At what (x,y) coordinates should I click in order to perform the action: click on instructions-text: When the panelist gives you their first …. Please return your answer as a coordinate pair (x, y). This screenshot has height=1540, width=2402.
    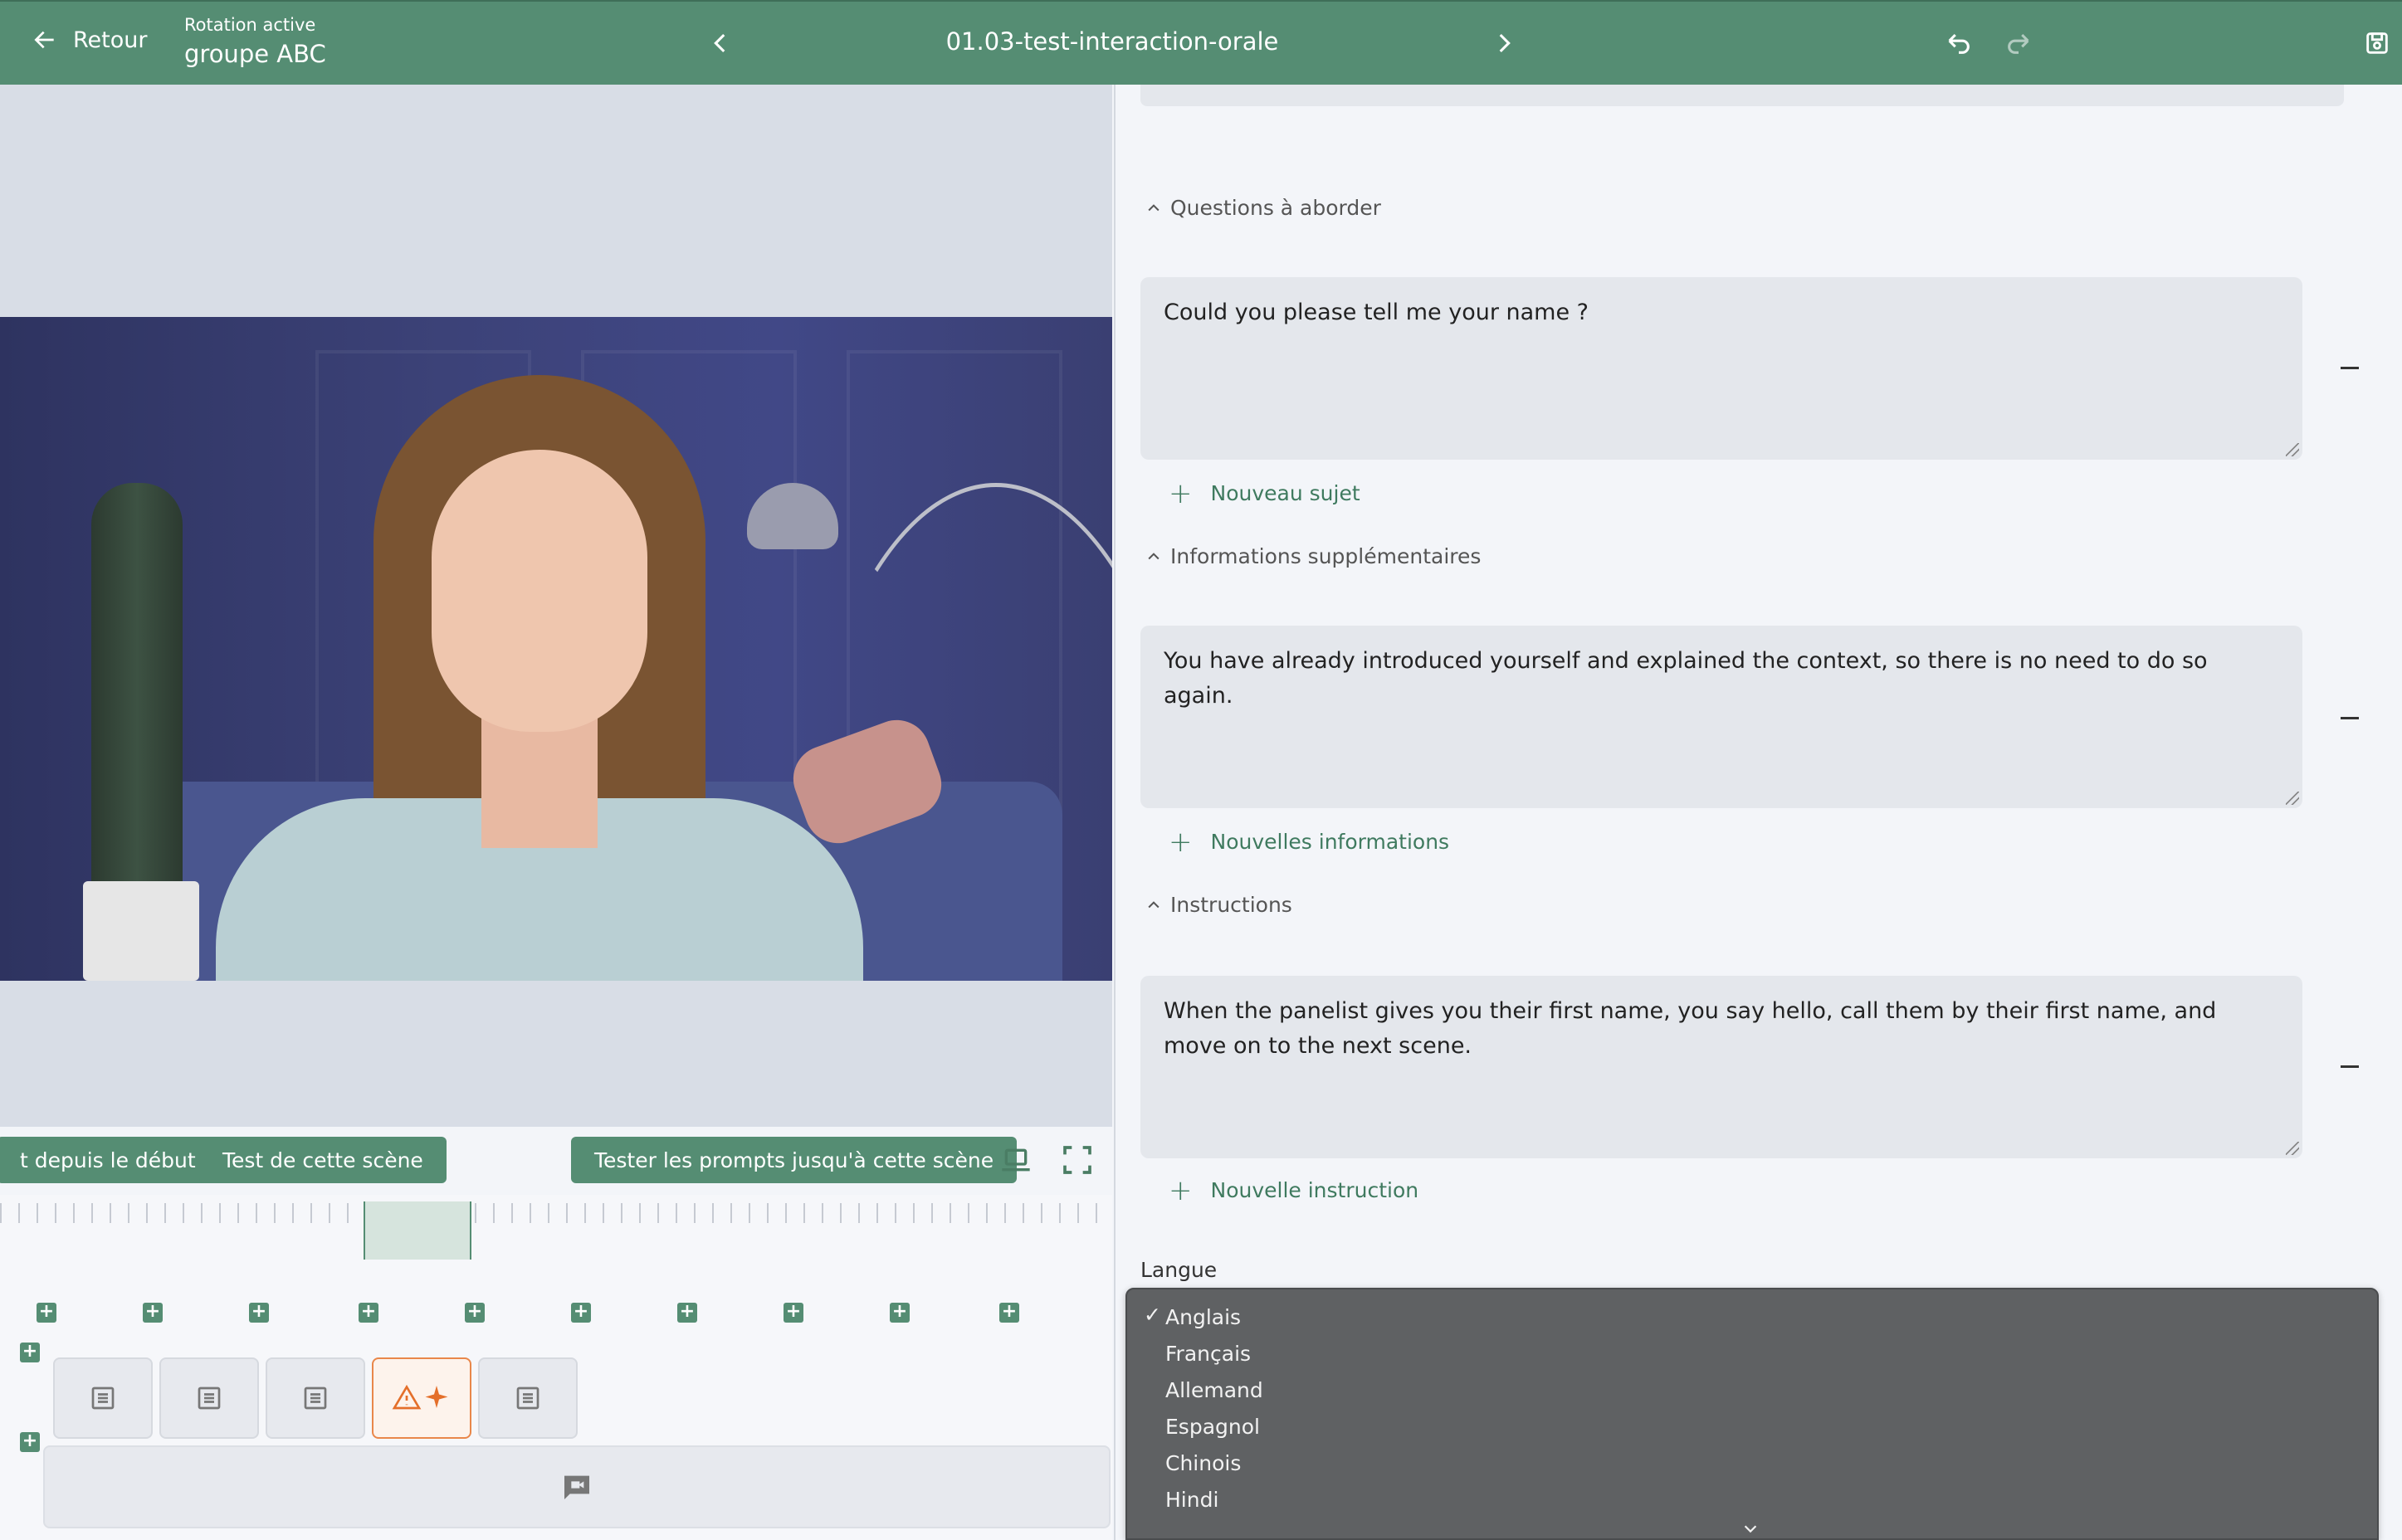
    Looking at the image, I should click on (1690, 1028).